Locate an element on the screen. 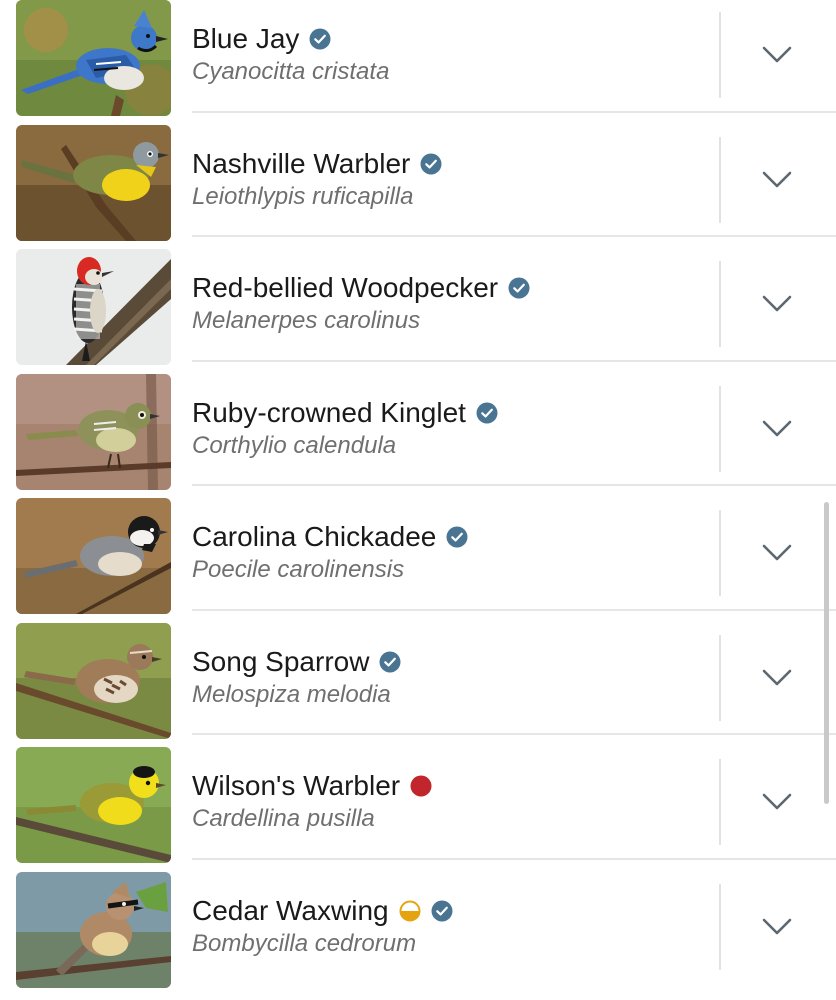 This screenshot has width=836, height=1000. ruby-crowned-kinglet-photo-image is located at coordinates (93, 431).